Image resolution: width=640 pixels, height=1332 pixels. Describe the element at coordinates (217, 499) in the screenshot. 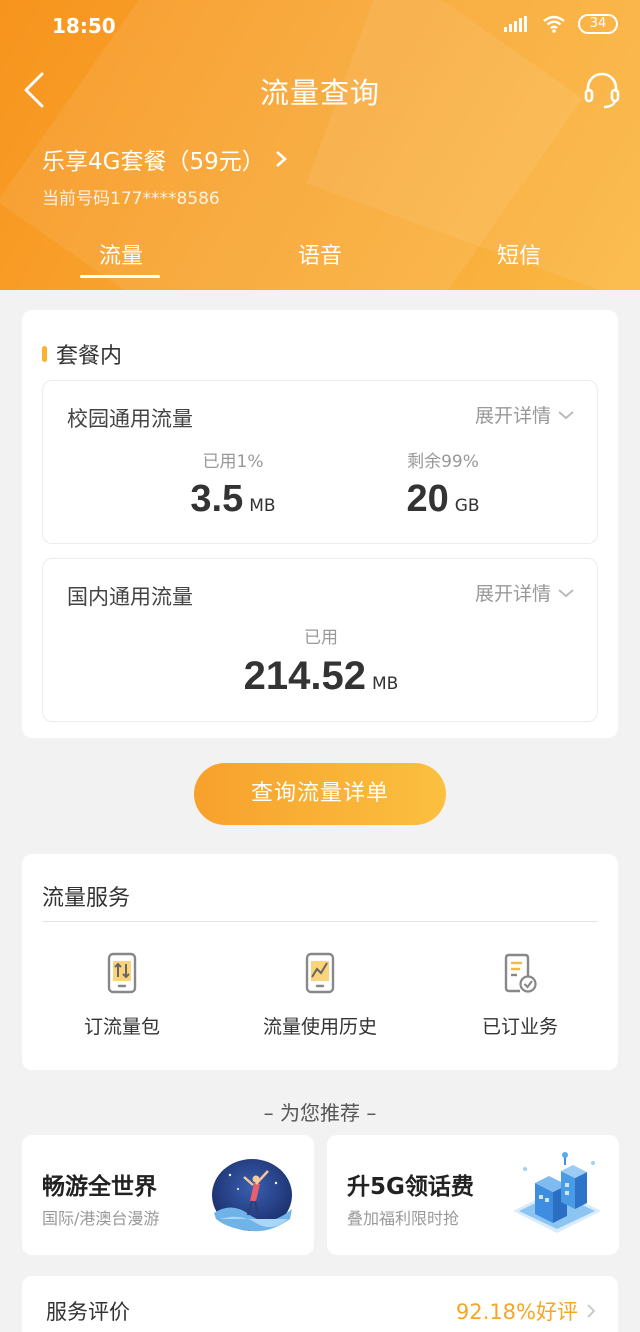

I see `campus-used-number: 3.5` at that location.